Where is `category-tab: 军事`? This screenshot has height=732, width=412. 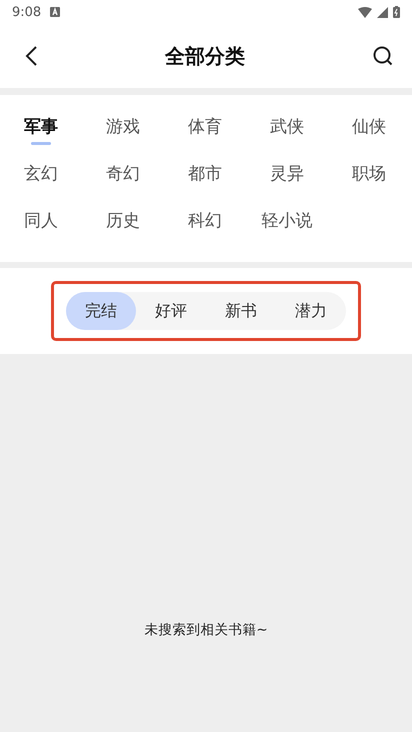
category-tab: 军事 is located at coordinates (41, 126).